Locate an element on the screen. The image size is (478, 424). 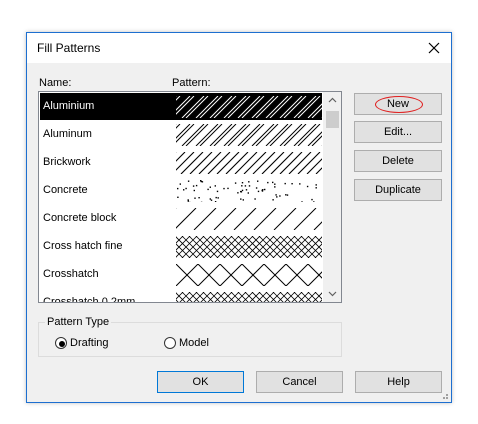
close-icon is located at coordinates (434, 48).